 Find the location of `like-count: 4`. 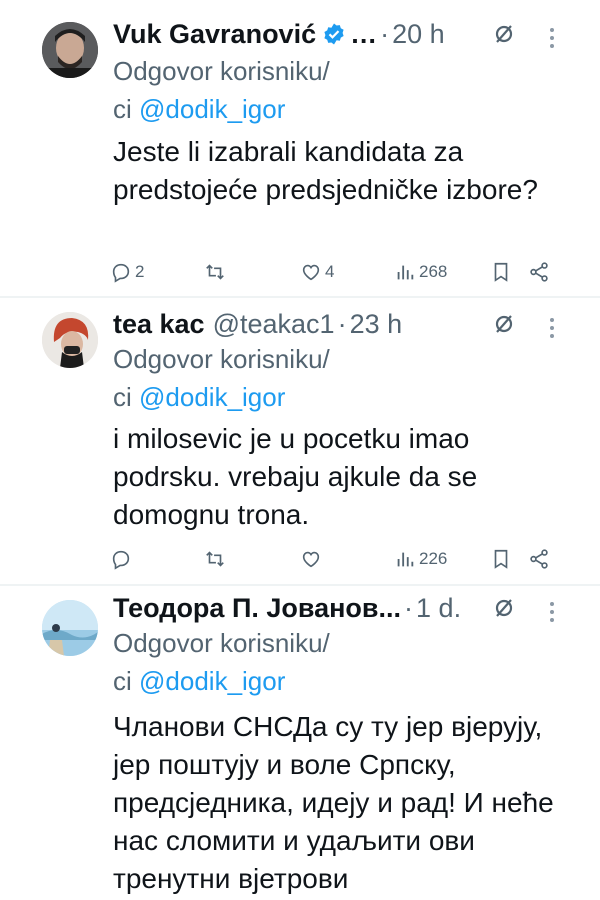

like-count: 4 is located at coordinates (330, 271).